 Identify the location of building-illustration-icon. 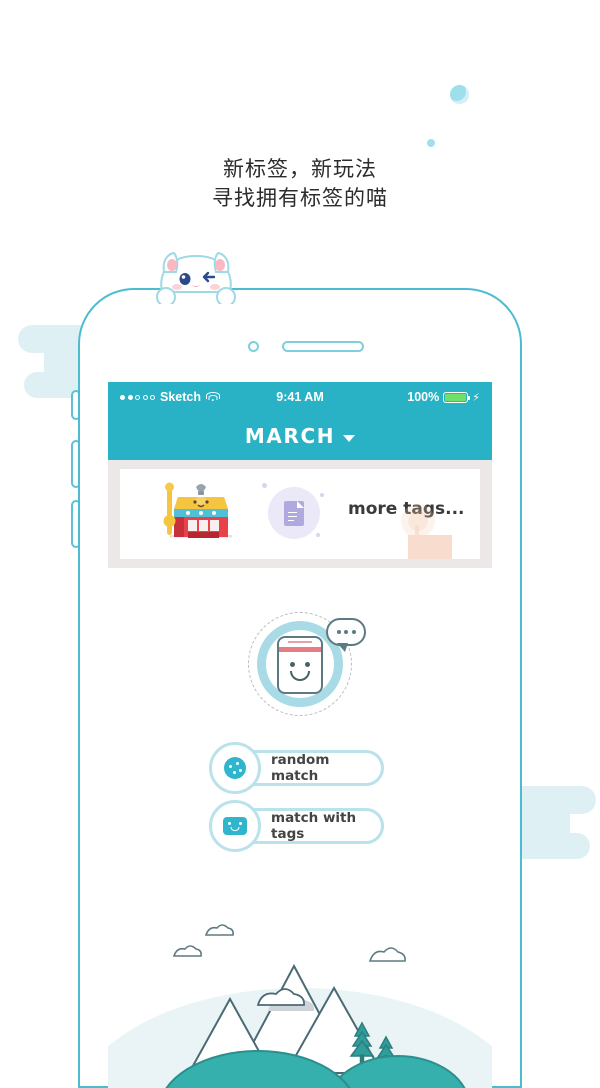
(201, 514).